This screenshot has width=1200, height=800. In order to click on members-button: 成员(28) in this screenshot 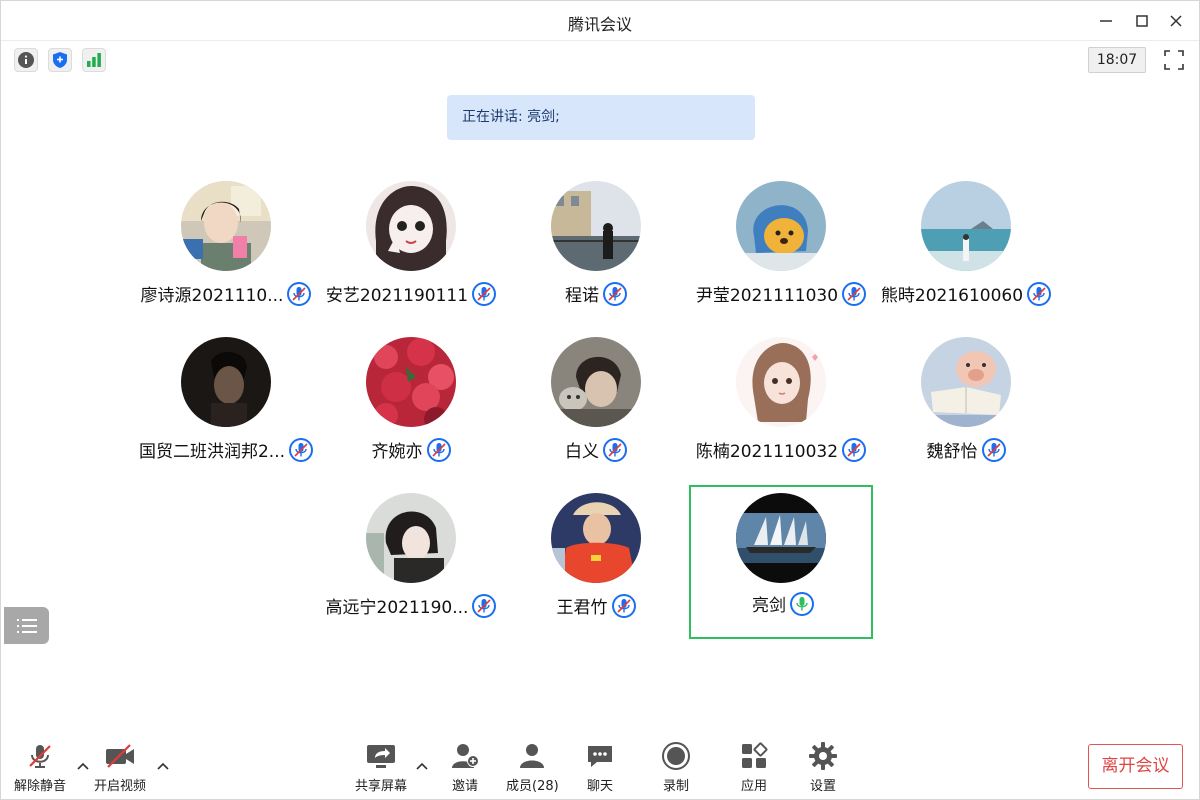, I will do `click(532, 767)`.